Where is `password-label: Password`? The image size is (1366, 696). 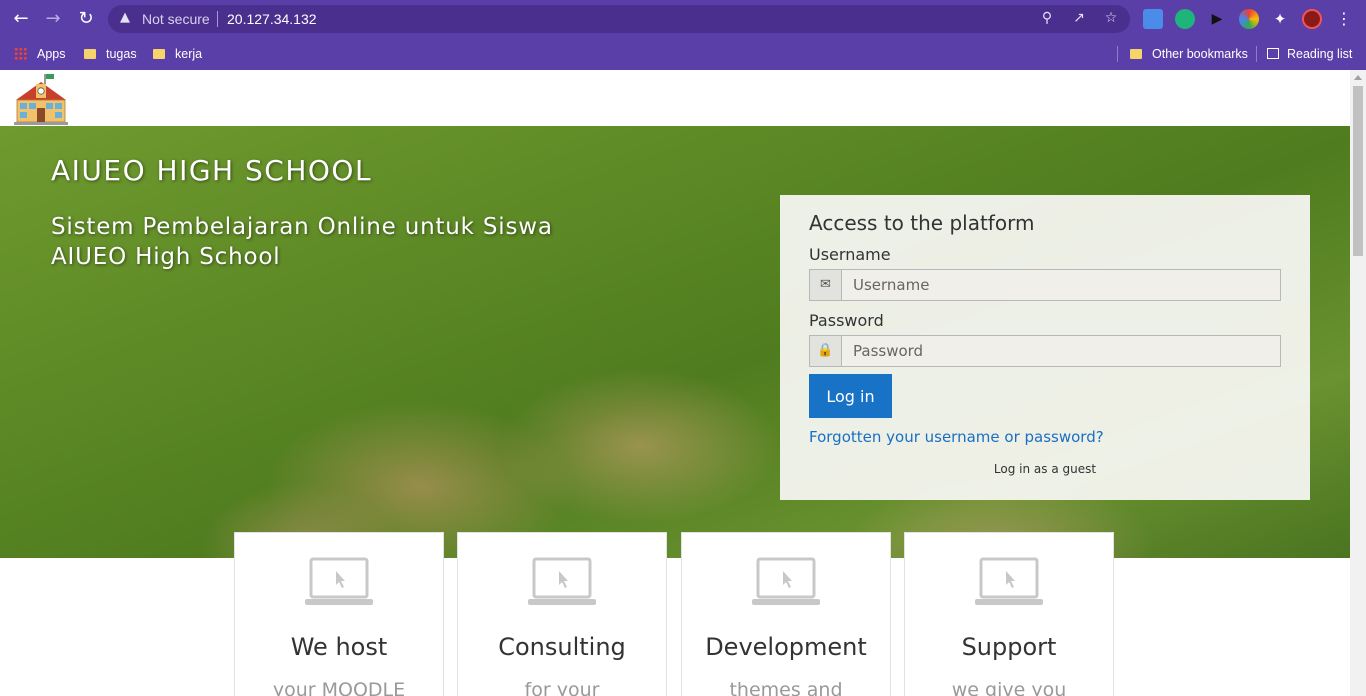
password-label: Password is located at coordinates (846, 320).